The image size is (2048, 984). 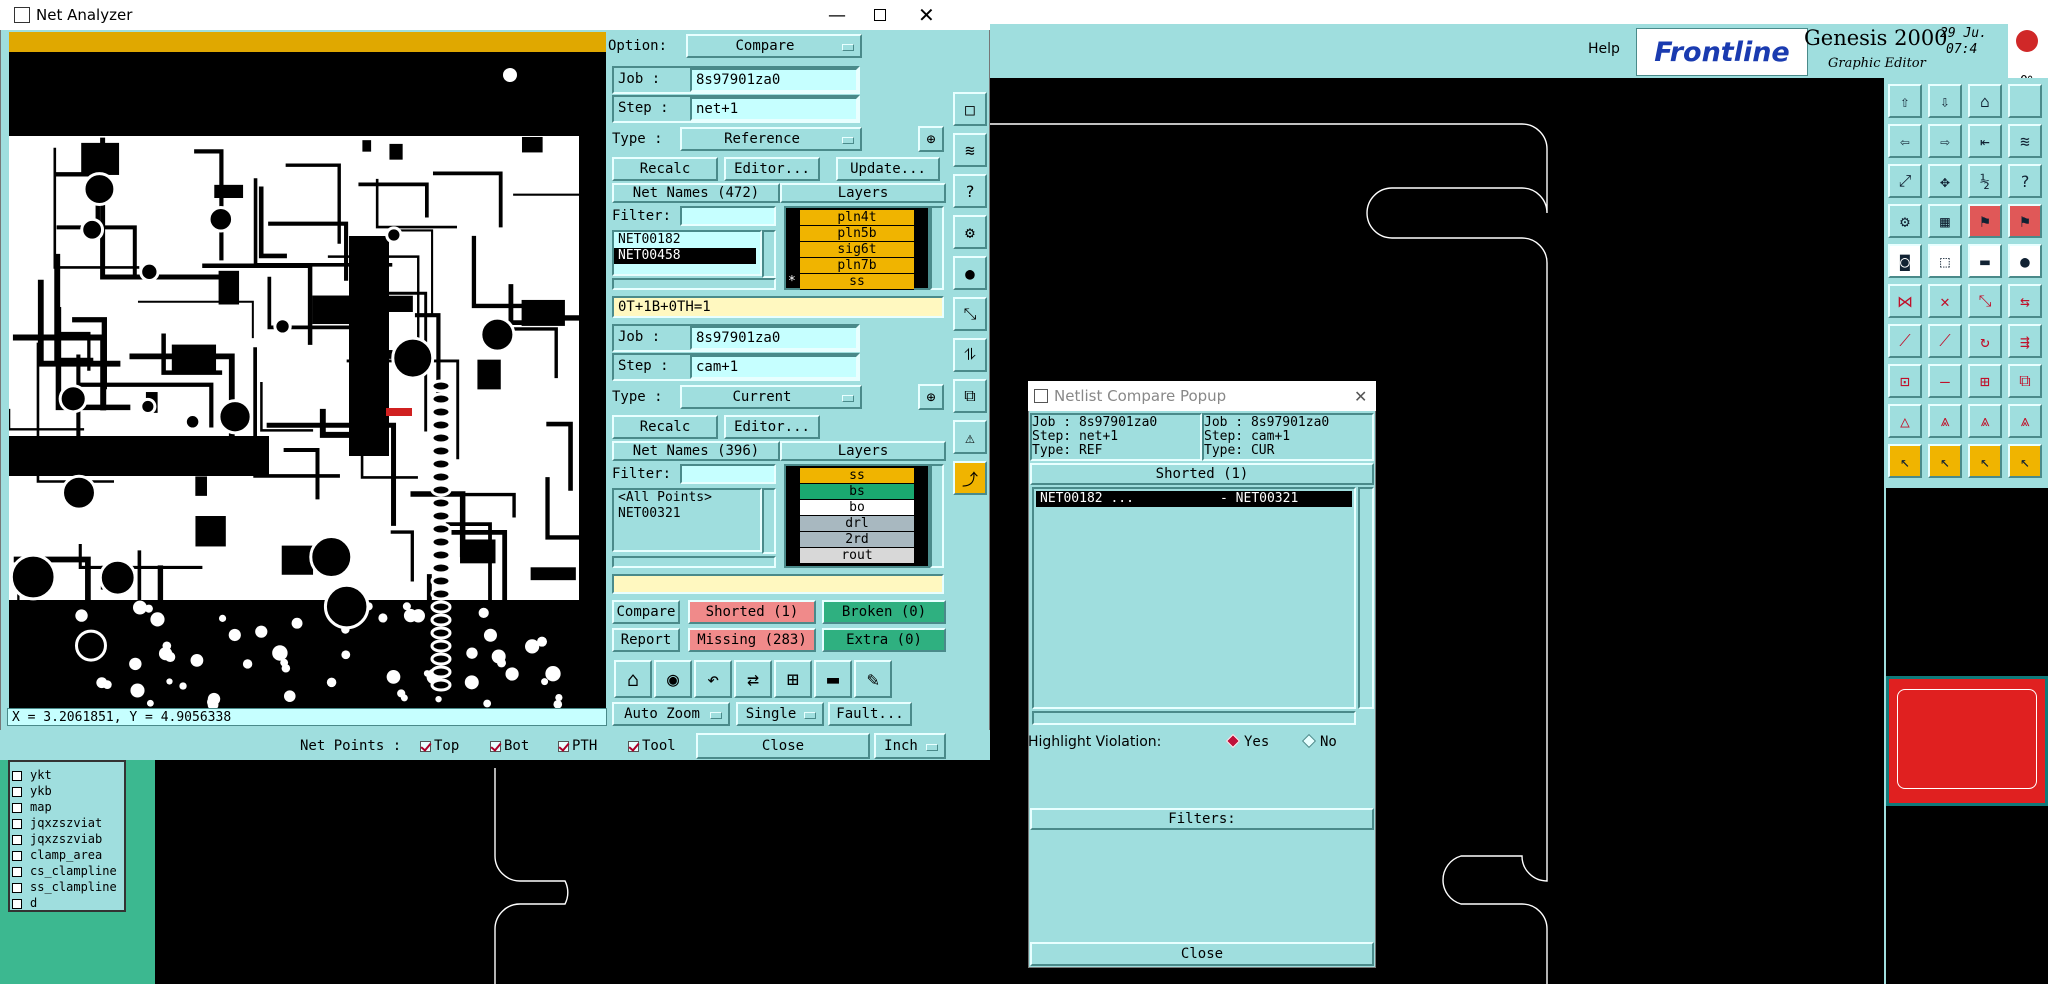 What do you see at coordinates (2025, 341) in the screenshot?
I see `editor-tool-button: ⇶` at bounding box center [2025, 341].